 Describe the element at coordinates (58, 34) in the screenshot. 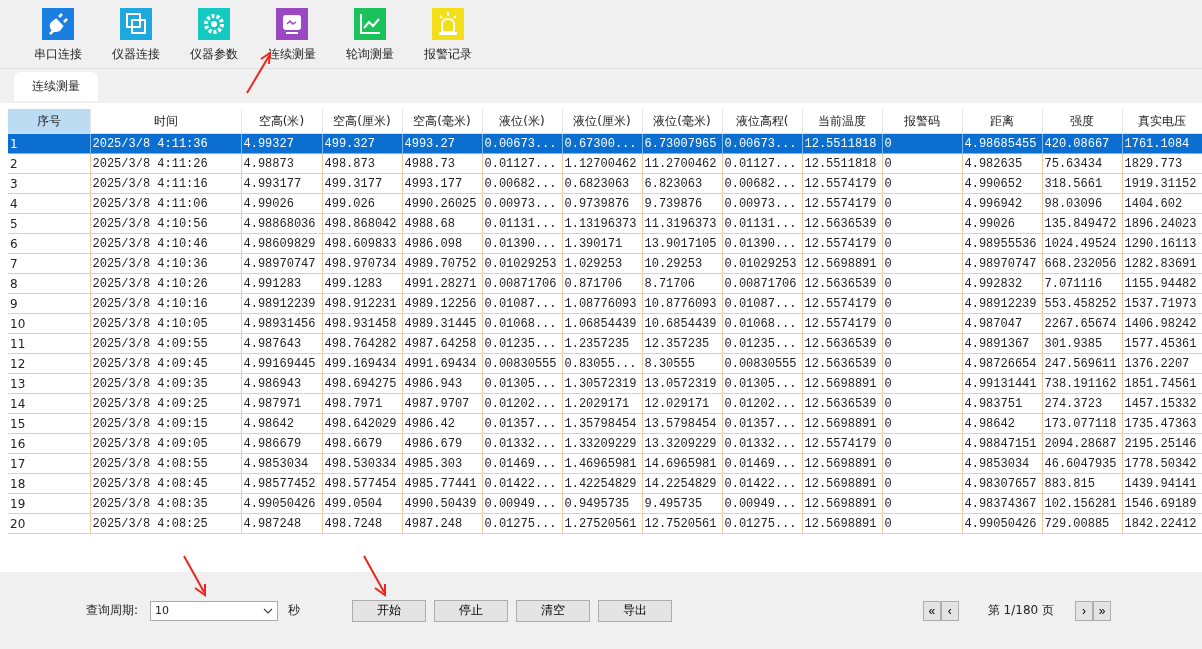

I see `toolbar-button: 串口连接` at that location.